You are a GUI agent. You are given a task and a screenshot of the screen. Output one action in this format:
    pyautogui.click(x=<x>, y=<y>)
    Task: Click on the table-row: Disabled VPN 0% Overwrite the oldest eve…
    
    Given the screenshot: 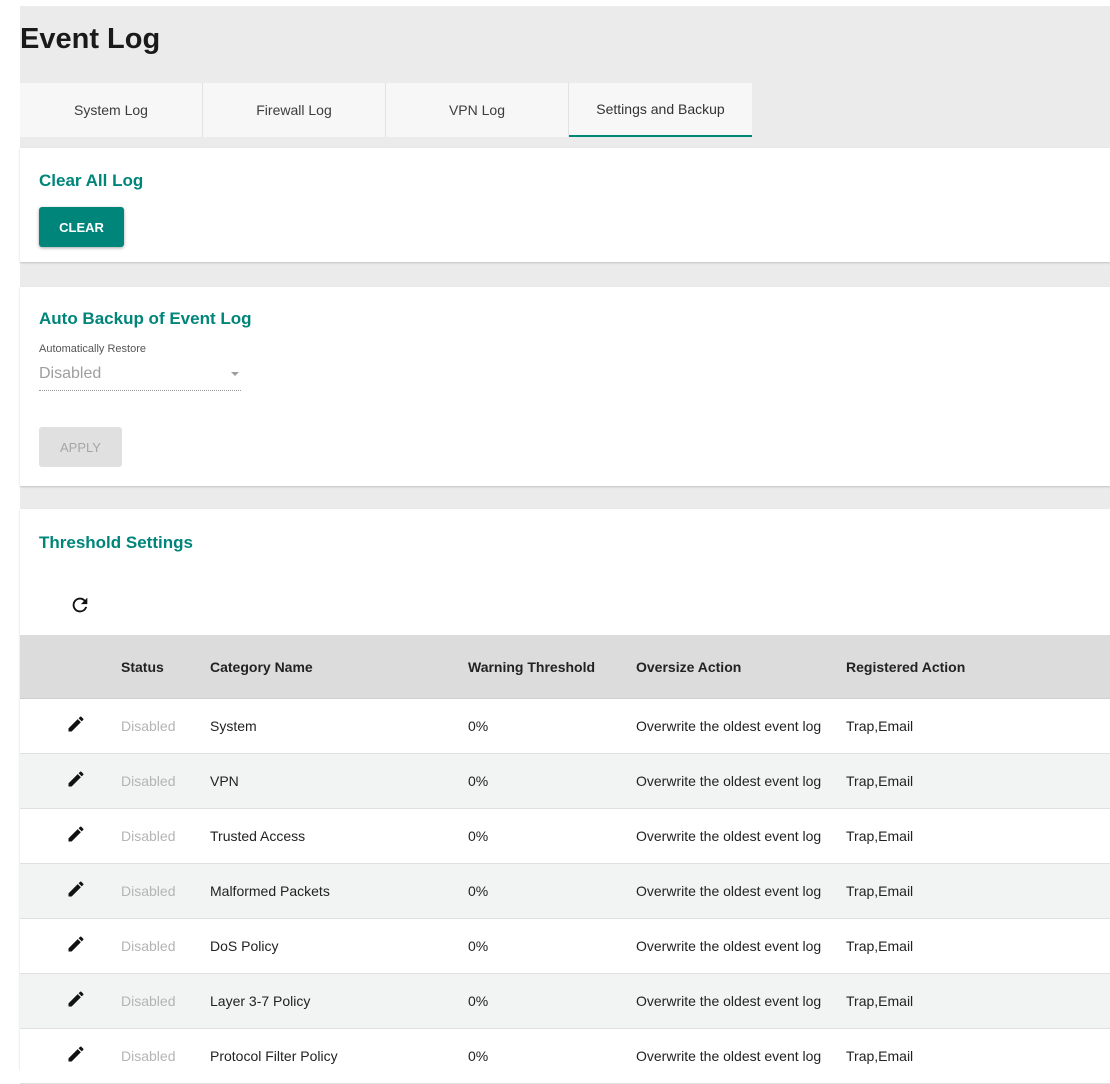 What is the action you would take?
    pyautogui.click(x=565, y=781)
    